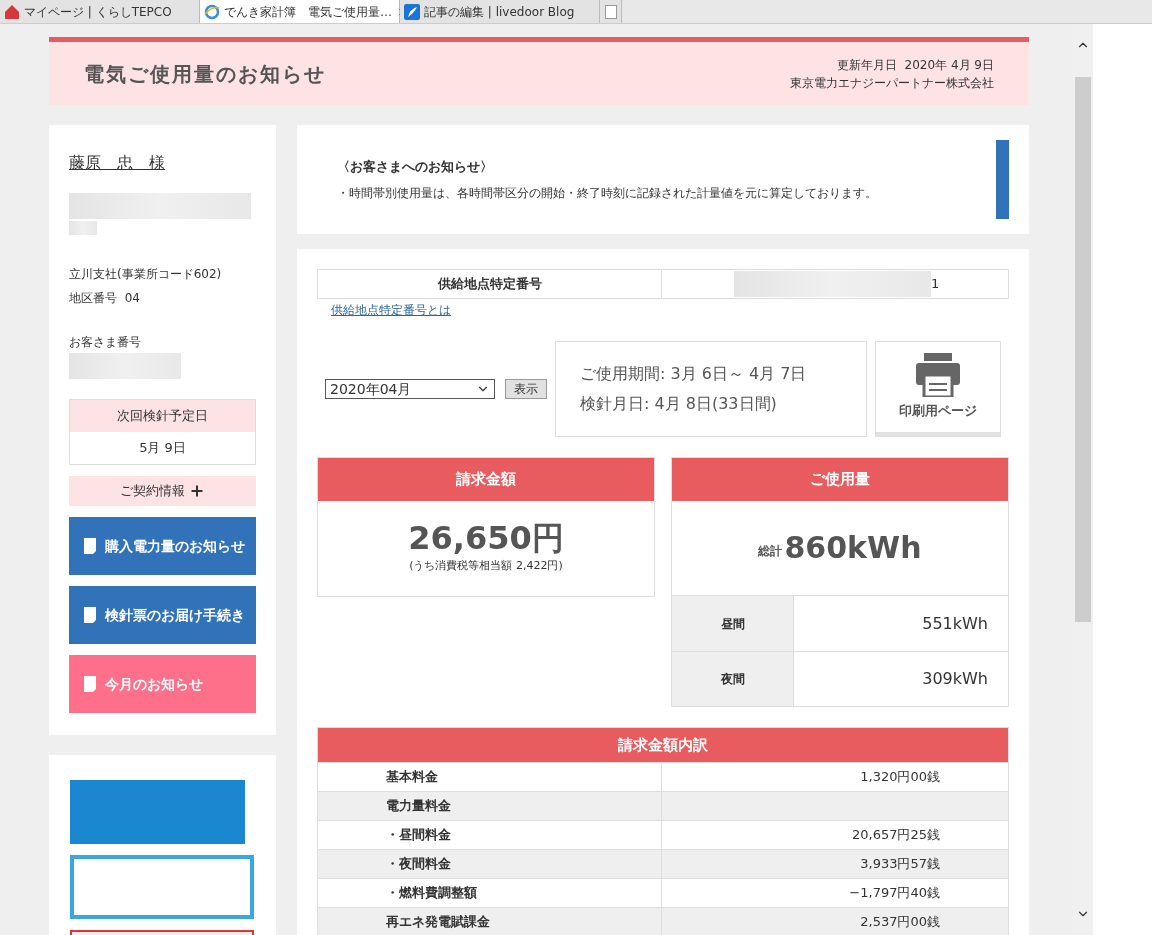 This screenshot has width=1152, height=935. I want to click on table-header-cell: 夜間, so click(733, 679).